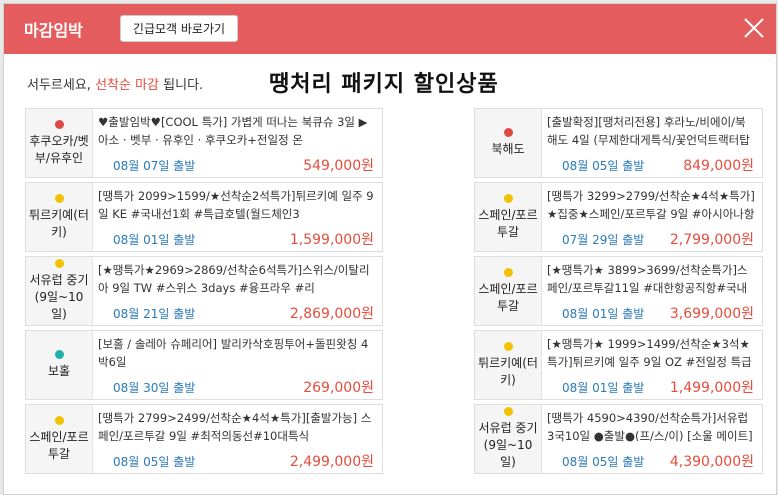  I want to click on deal-description: [보홀 / 솔레아 슈페리어] 발리카삭호핑투어+돌핀왓칭 4박6일, so click(237, 353).